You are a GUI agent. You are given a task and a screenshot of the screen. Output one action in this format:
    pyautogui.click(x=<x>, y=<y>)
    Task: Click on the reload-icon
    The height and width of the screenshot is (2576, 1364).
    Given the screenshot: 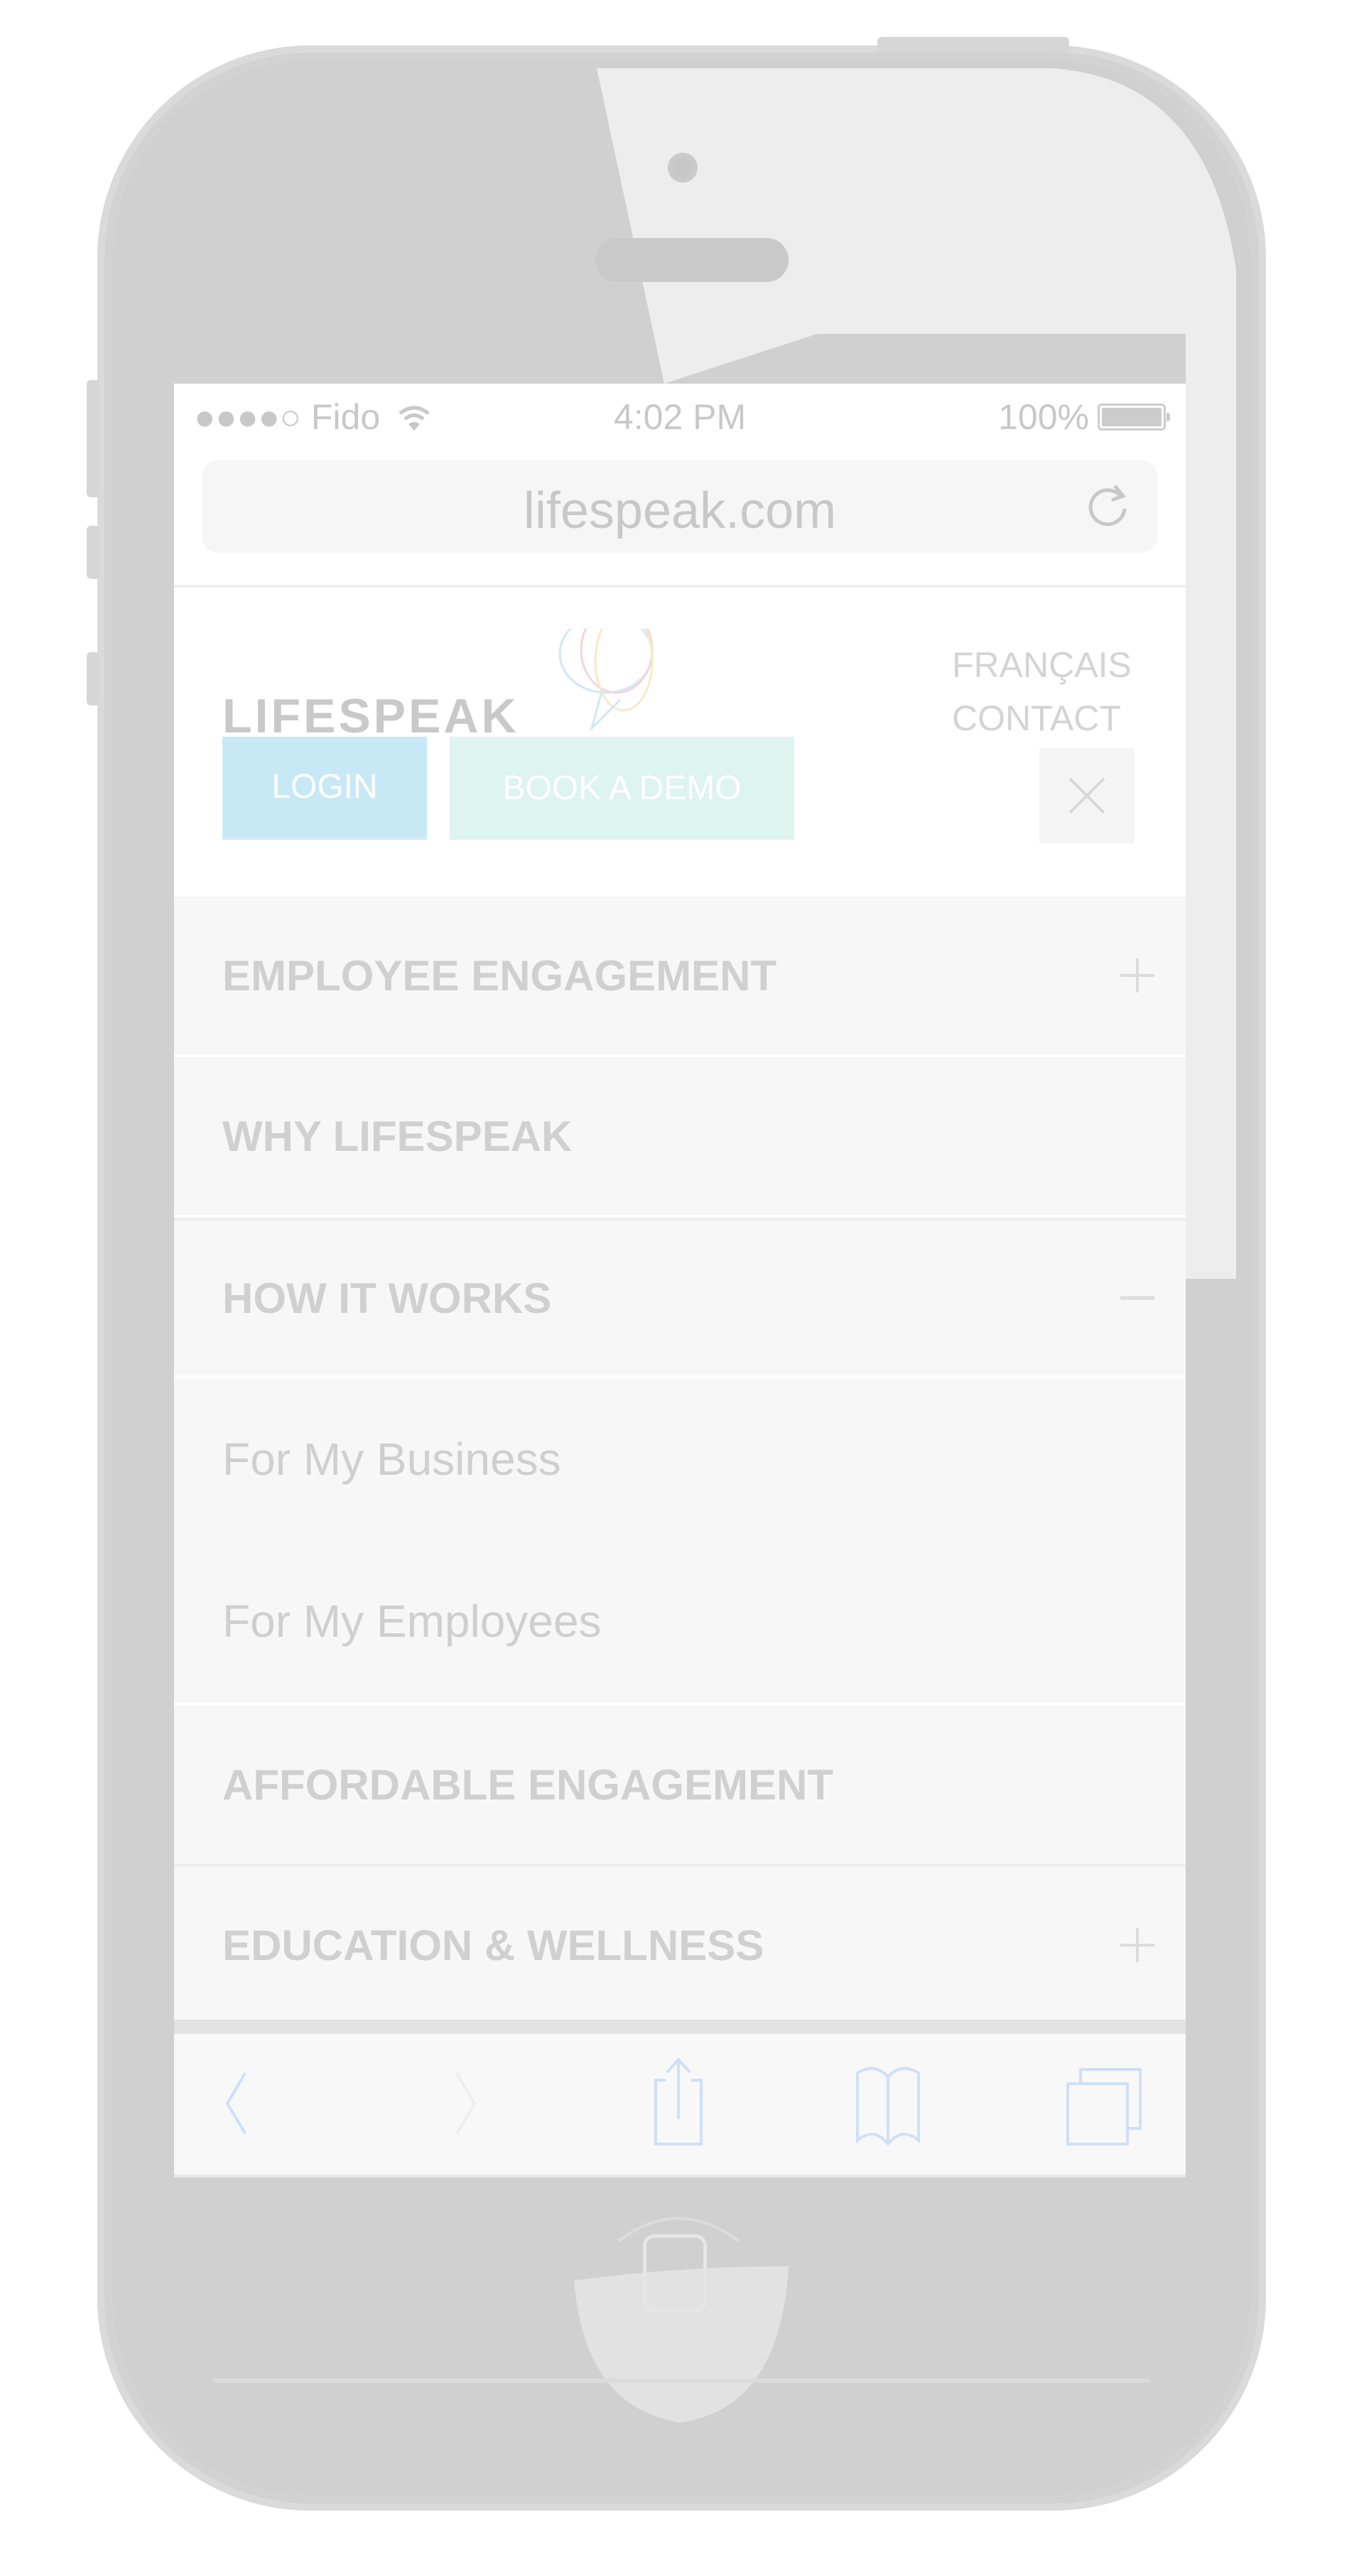 What is the action you would take?
    pyautogui.click(x=1108, y=505)
    